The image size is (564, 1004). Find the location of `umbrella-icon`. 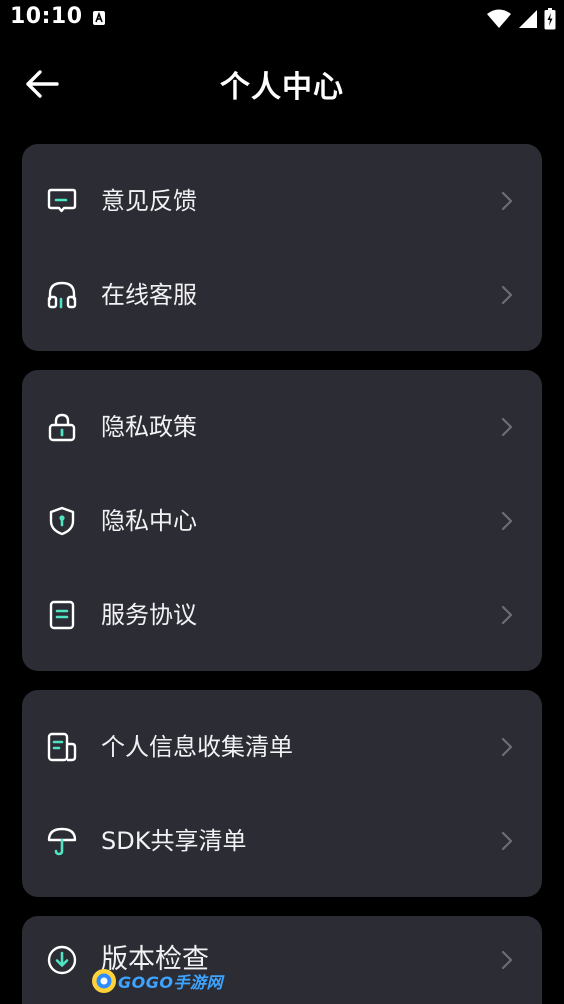

umbrella-icon is located at coordinates (62, 841).